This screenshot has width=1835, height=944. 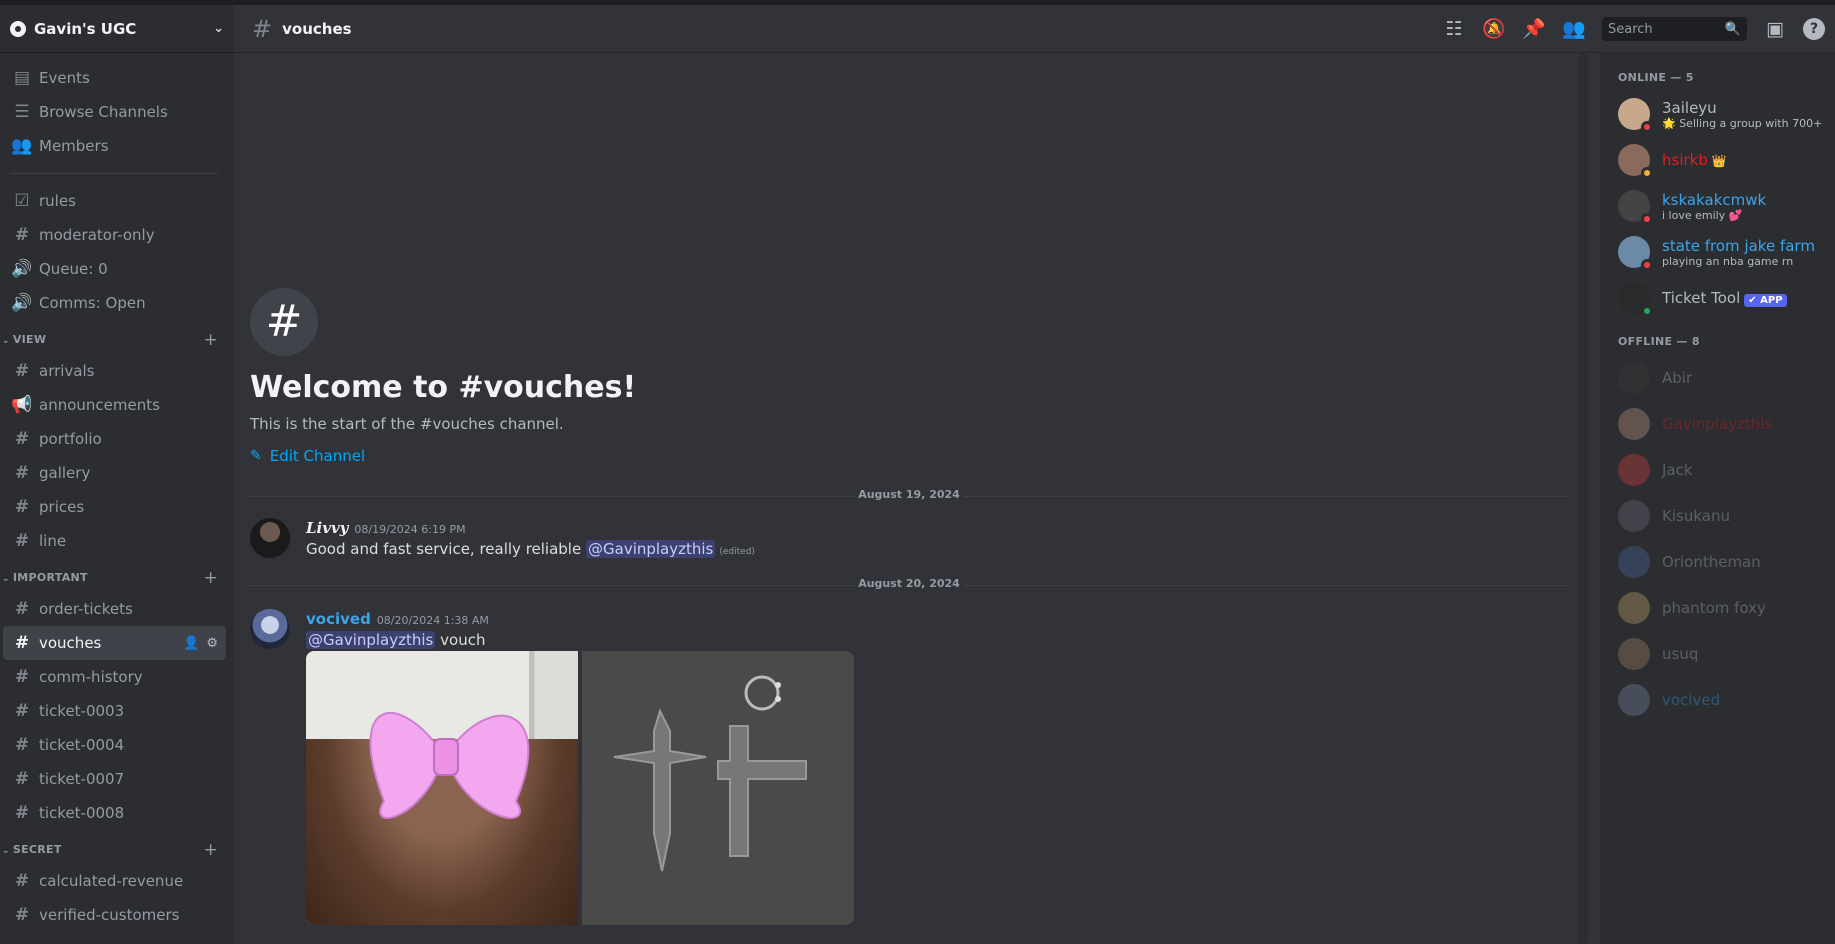 I want to click on channel-verified-customers: # verified-customers, so click(x=114, y=915).